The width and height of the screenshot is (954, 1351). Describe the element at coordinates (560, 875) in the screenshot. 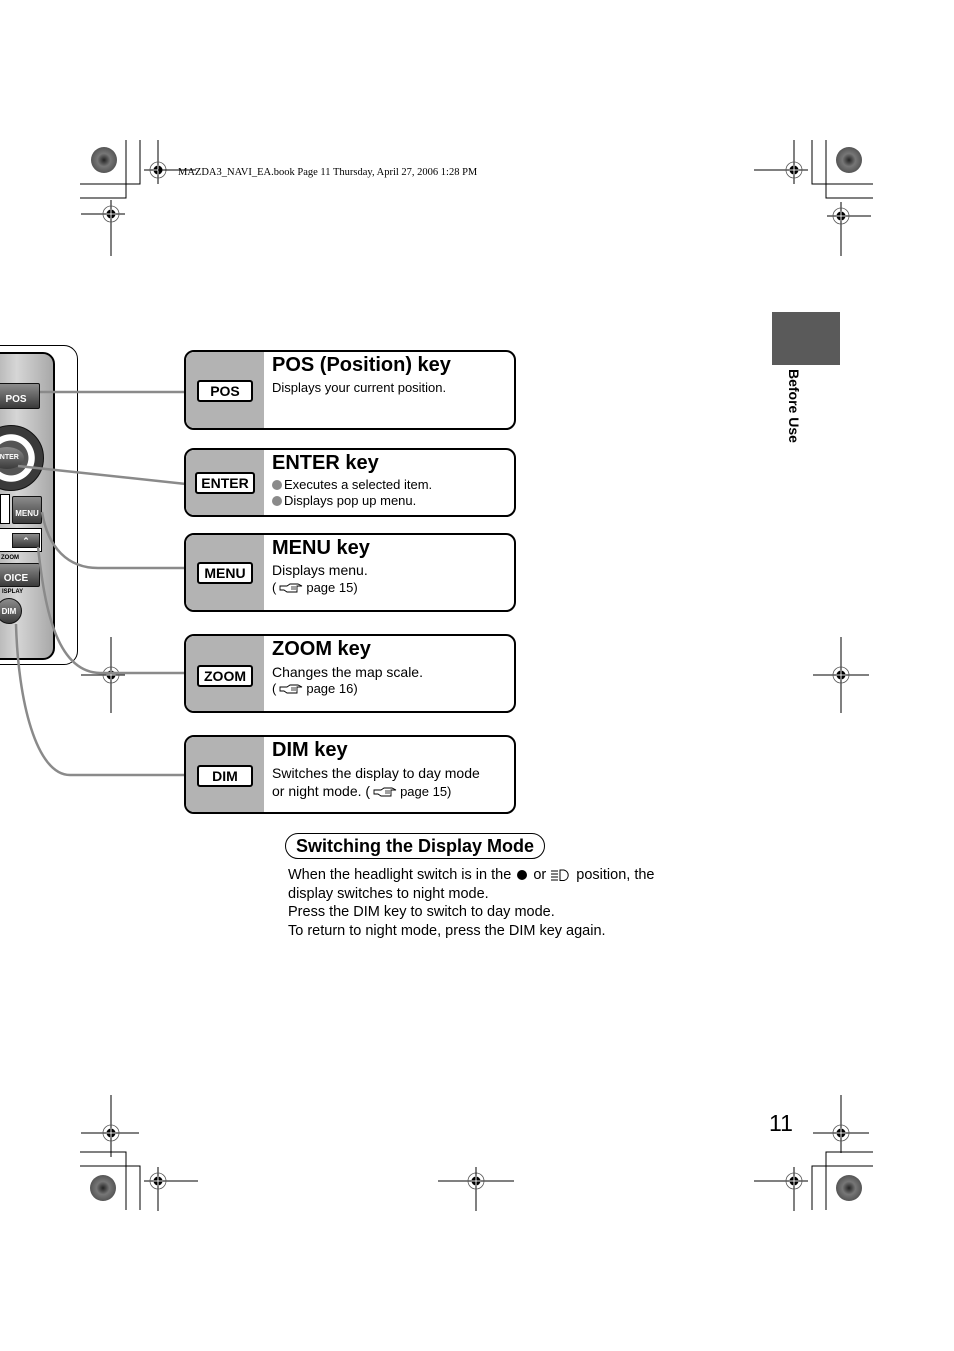

I see `headlight-beam-icon` at that location.